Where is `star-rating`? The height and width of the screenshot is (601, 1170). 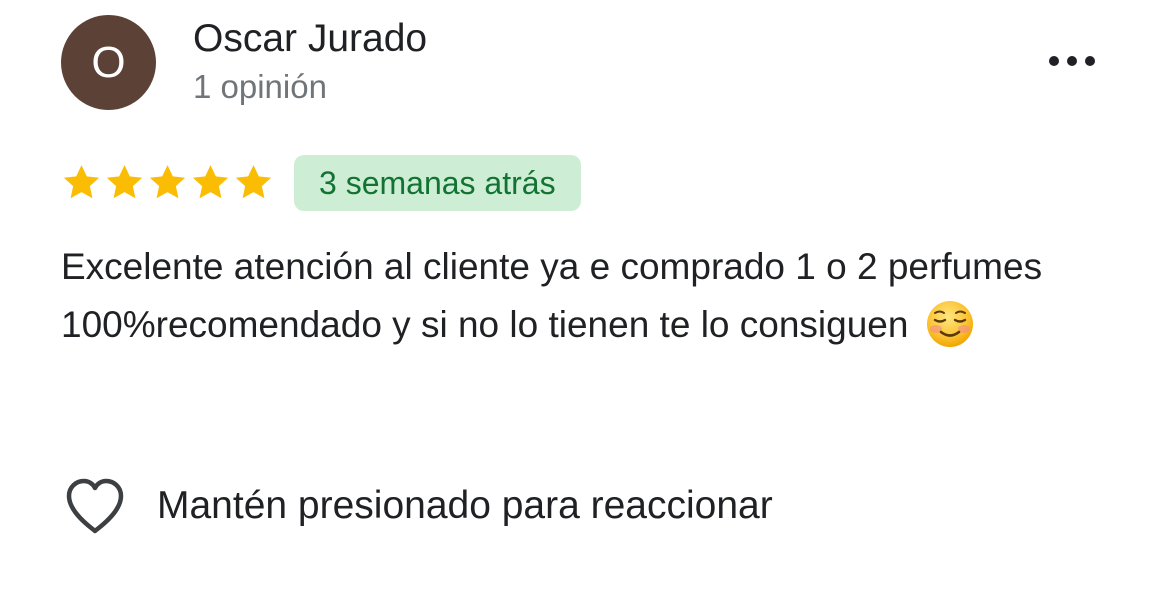 star-rating is located at coordinates (167, 184).